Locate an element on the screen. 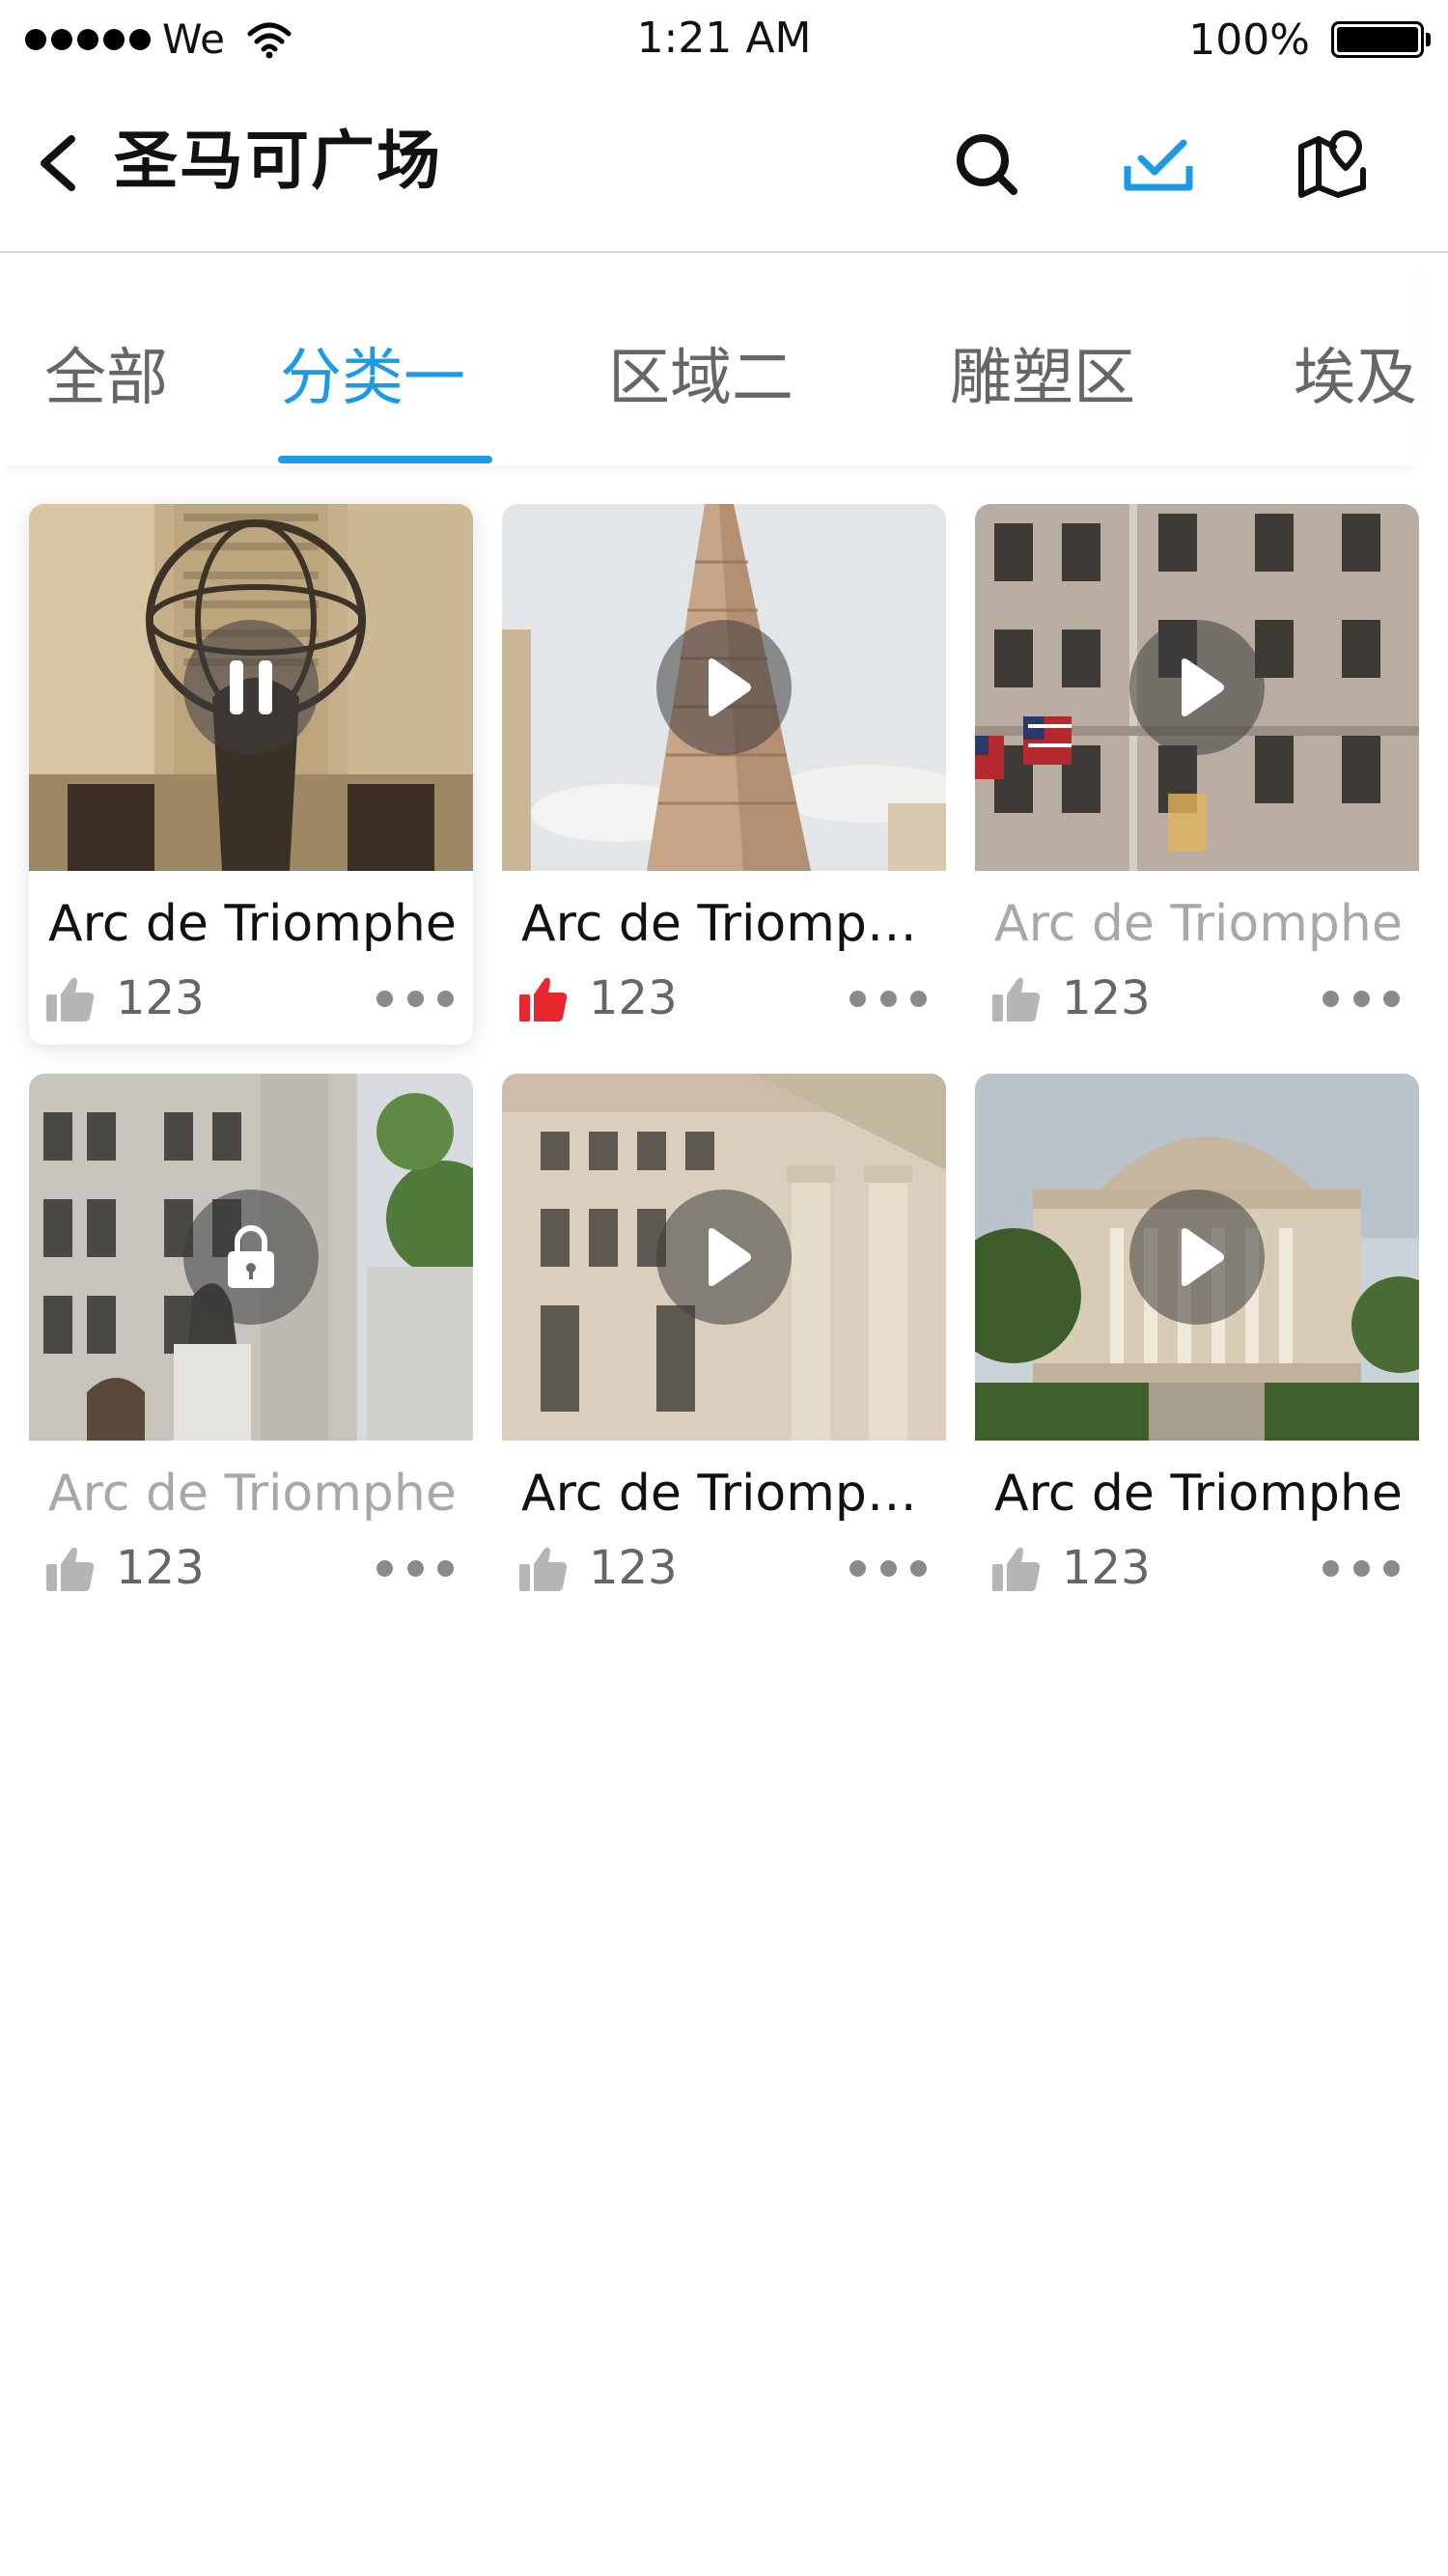 The height and width of the screenshot is (2576, 1448). search-icon is located at coordinates (987, 165).